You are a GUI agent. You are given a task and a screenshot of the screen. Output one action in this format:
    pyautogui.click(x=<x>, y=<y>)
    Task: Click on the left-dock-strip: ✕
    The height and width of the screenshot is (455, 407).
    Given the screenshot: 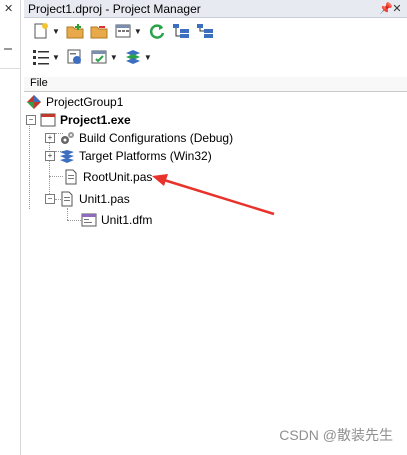 What is the action you would take?
    pyautogui.click(x=10, y=227)
    